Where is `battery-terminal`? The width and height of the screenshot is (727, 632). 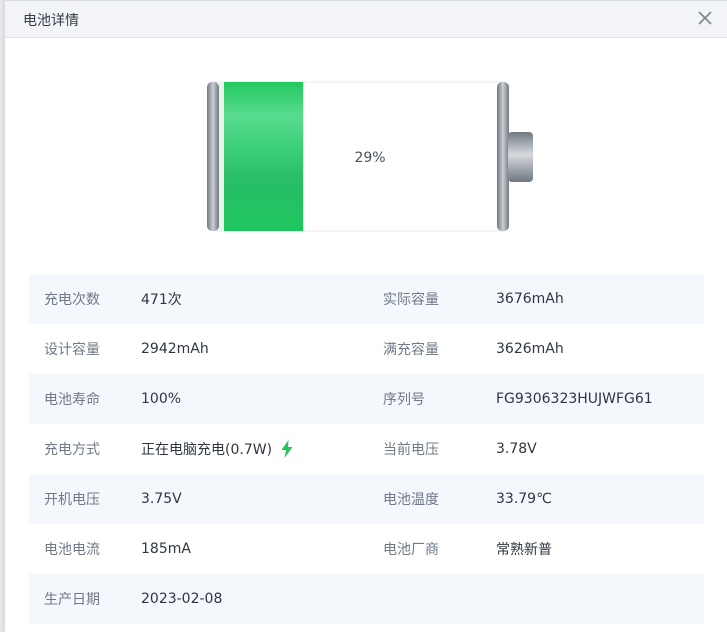 battery-terminal is located at coordinates (520, 157).